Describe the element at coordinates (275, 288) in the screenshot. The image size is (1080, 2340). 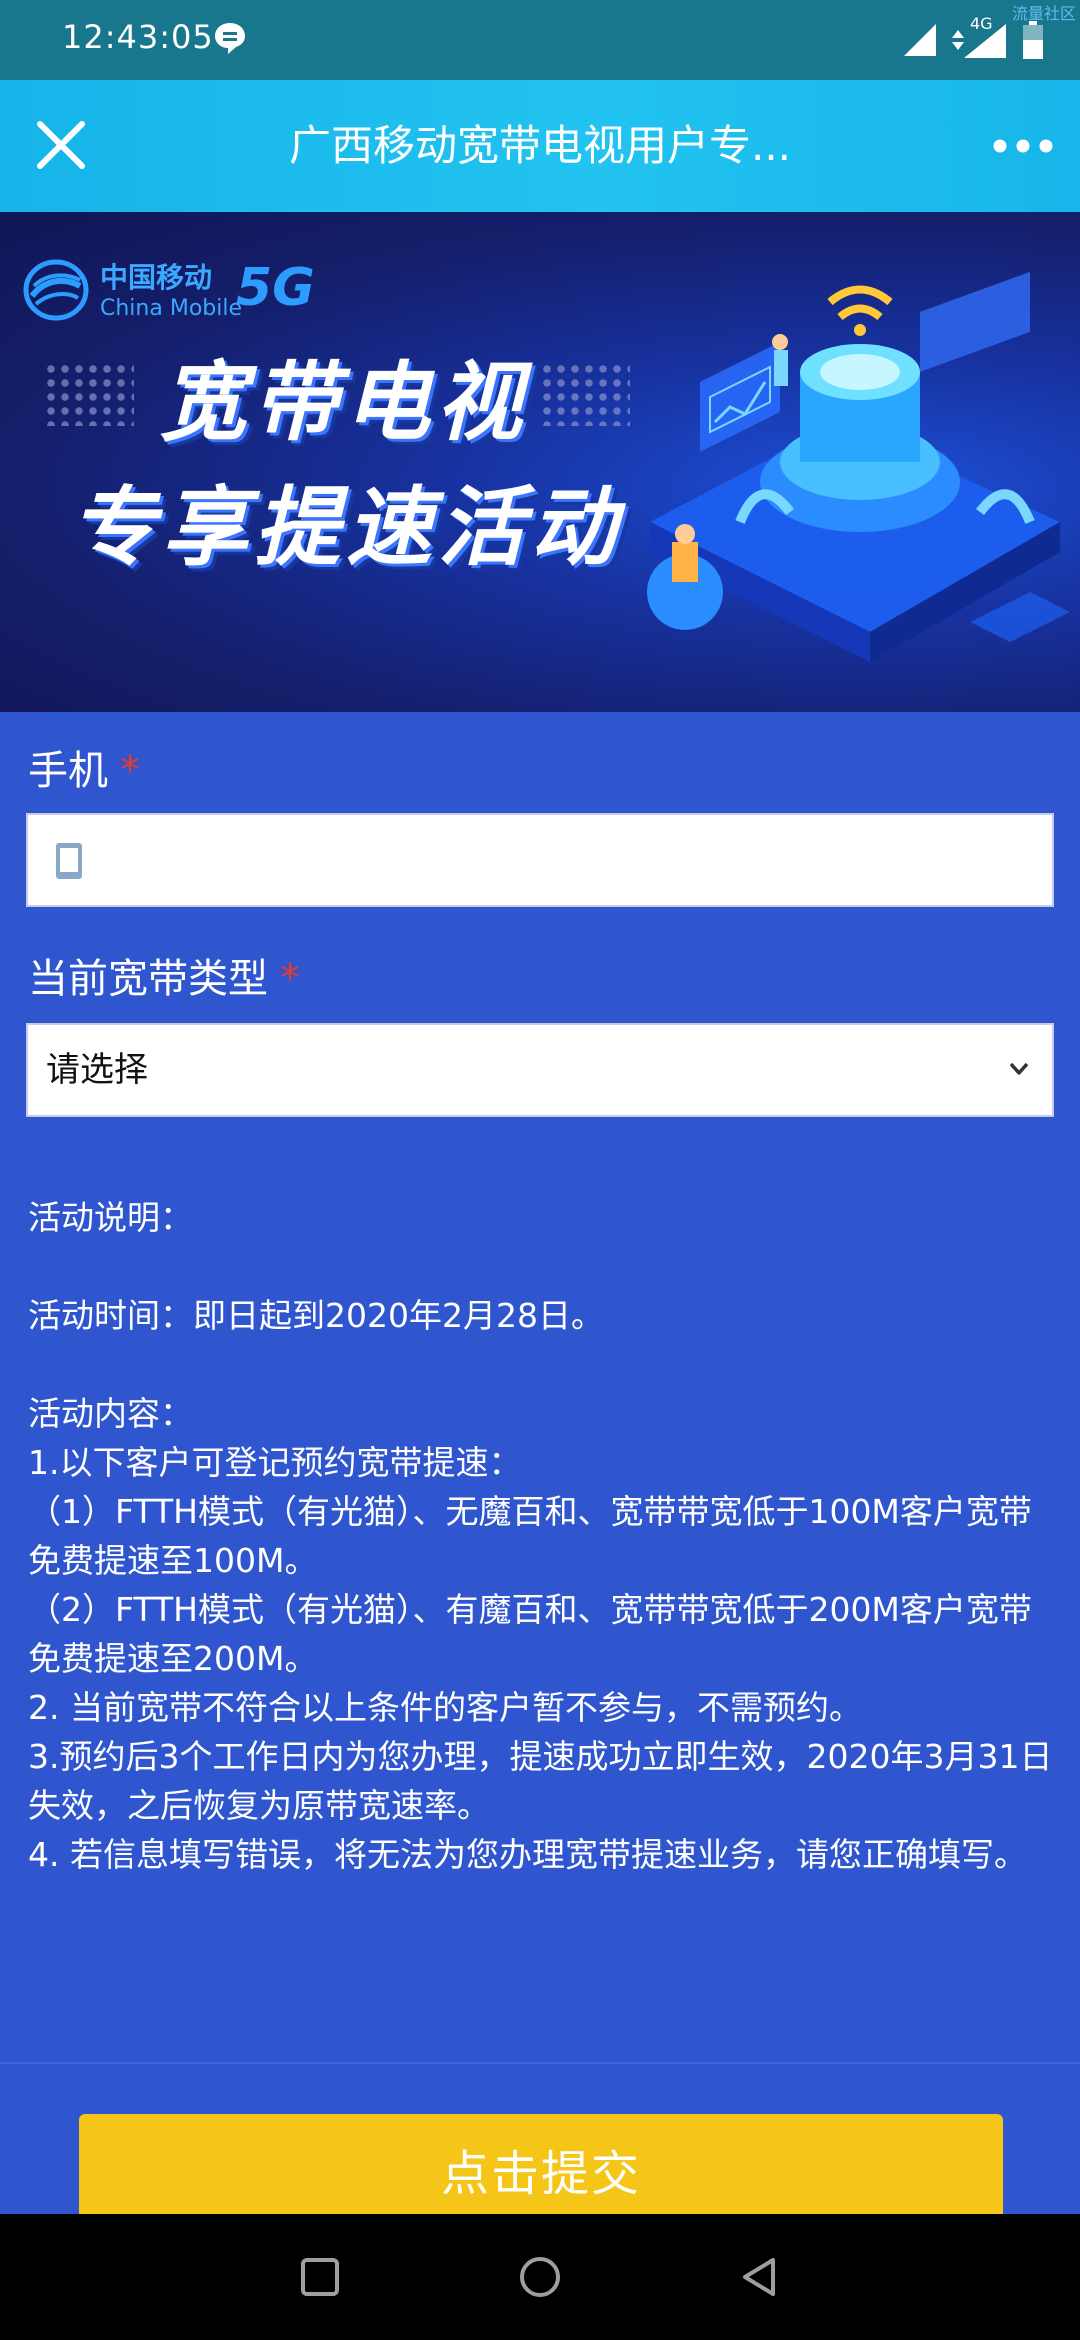
I see `logo-5g: 5G` at that location.